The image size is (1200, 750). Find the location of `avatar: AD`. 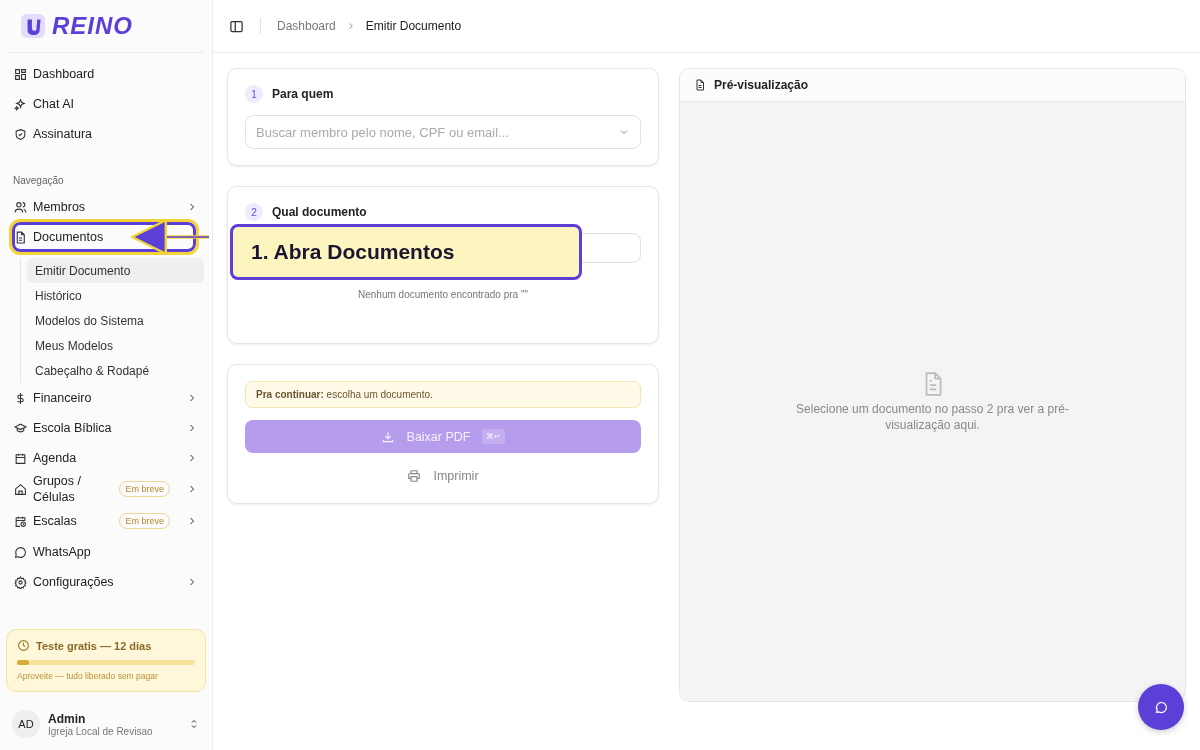

avatar: AD is located at coordinates (26, 724).